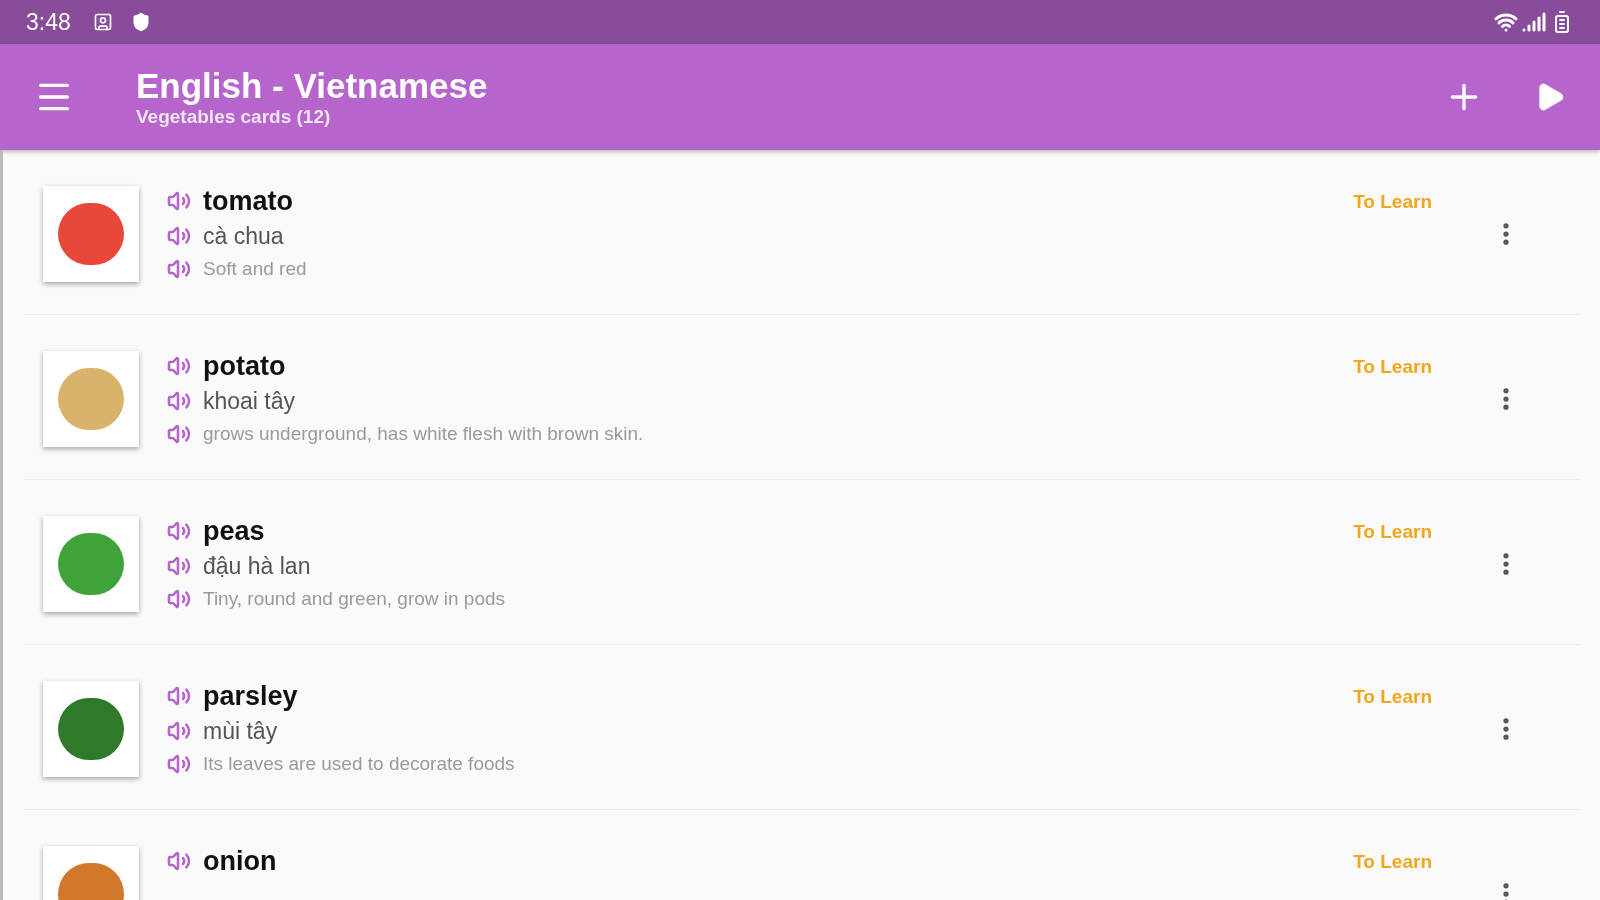  What do you see at coordinates (243, 236) in the screenshot?
I see `card-translation: cà chua` at bounding box center [243, 236].